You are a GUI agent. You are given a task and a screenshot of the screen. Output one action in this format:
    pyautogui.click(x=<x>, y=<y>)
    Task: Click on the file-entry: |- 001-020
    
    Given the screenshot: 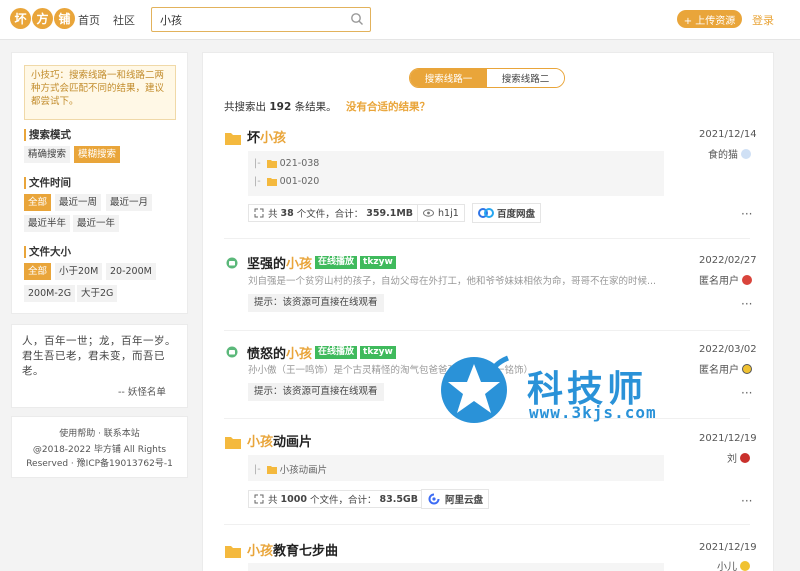 What is the action you would take?
    pyautogui.click(x=286, y=181)
    